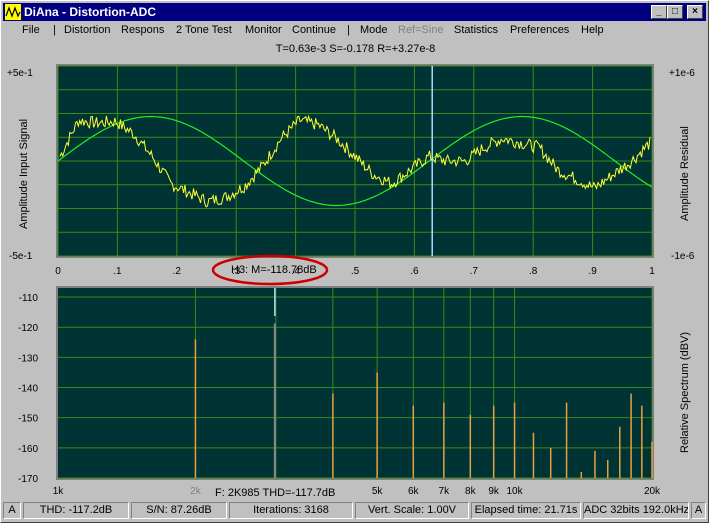  What do you see at coordinates (695, 12) in the screenshot?
I see `close-button: ×` at bounding box center [695, 12].